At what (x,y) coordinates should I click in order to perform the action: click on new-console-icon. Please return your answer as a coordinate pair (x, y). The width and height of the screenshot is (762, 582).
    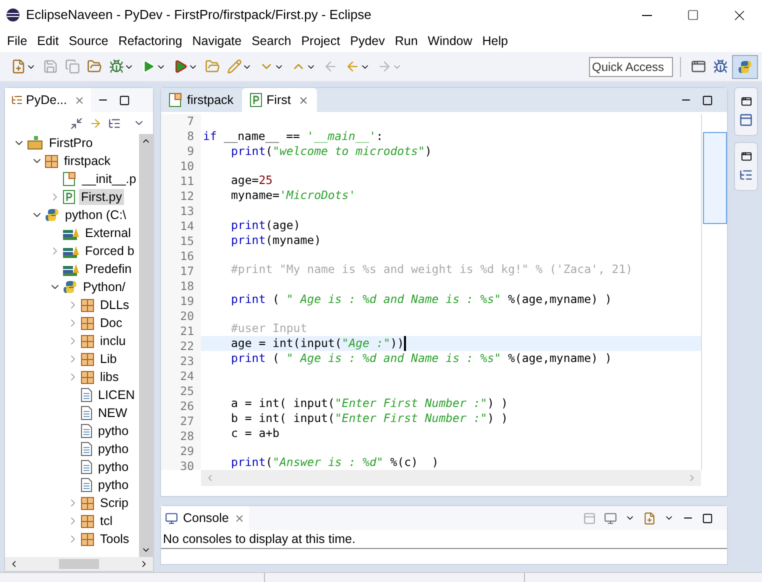
    Looking at the image, I should click on (649, 518).